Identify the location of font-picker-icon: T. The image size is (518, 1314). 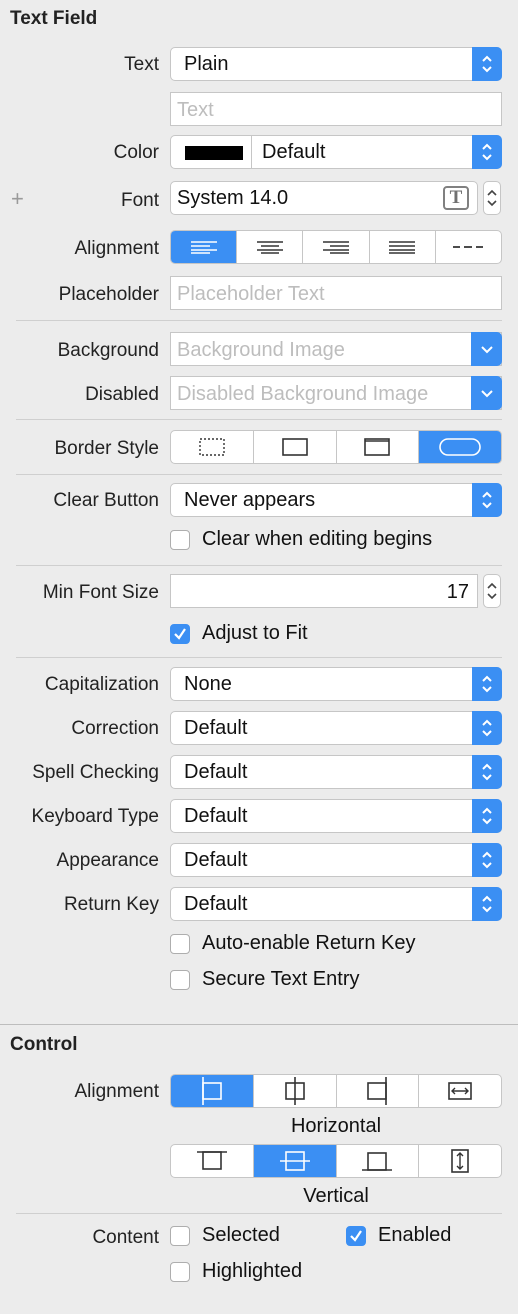
(456, 198).